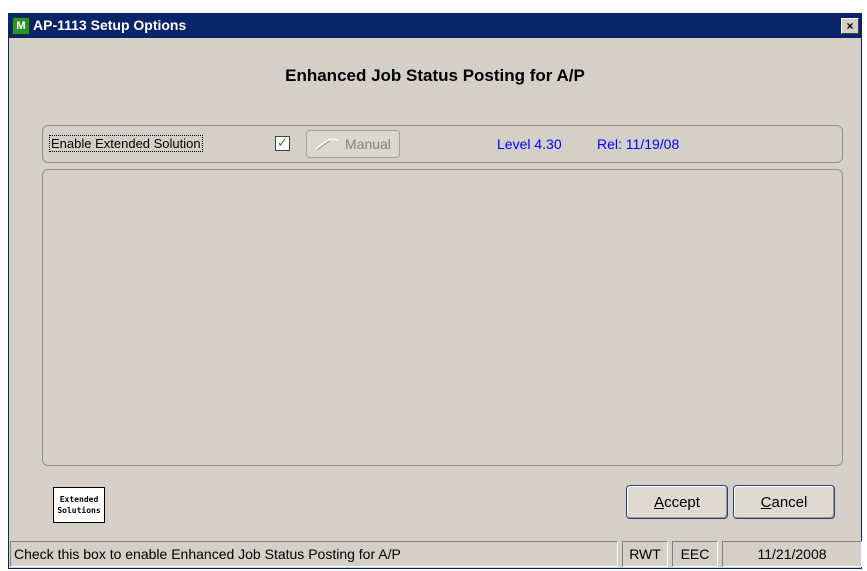 The height and width of the screenshot is (571, 867). What do you see at coordinates (79, 505) in the screenshot?
I see `extended-solutions-logo: Extended Solutions` at bounding box center [79, 505].